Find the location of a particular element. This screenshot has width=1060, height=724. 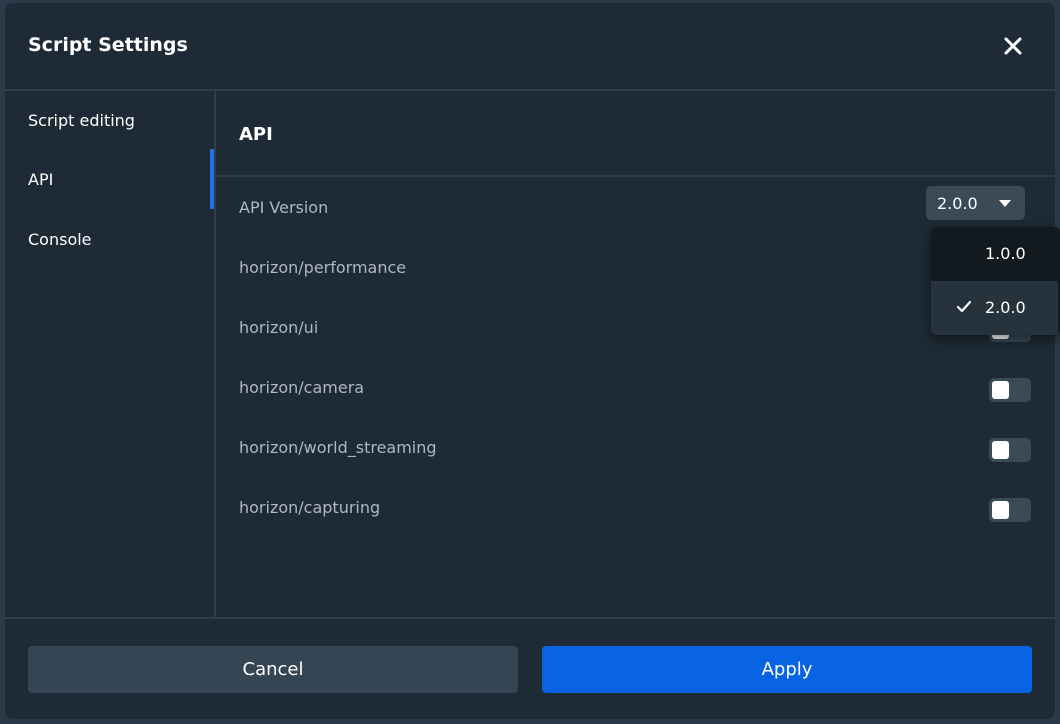

module-label-performance: horizon/performance is located at coordinates (323, 267).